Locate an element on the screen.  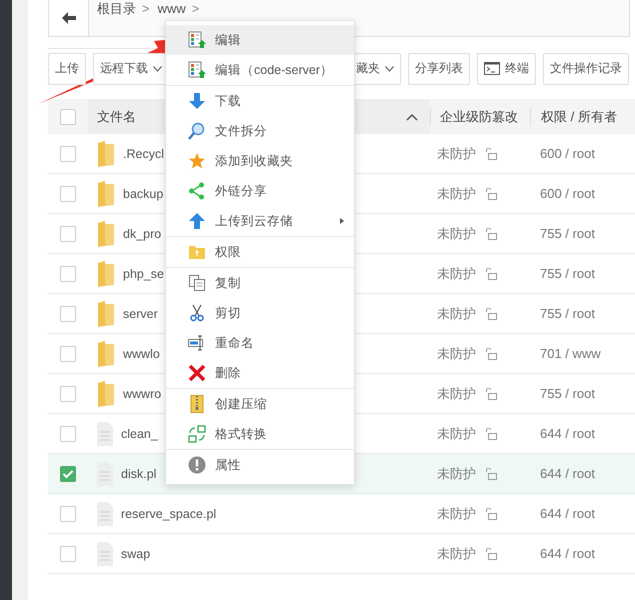
file-name: backup is located at coordinates (143, 193).